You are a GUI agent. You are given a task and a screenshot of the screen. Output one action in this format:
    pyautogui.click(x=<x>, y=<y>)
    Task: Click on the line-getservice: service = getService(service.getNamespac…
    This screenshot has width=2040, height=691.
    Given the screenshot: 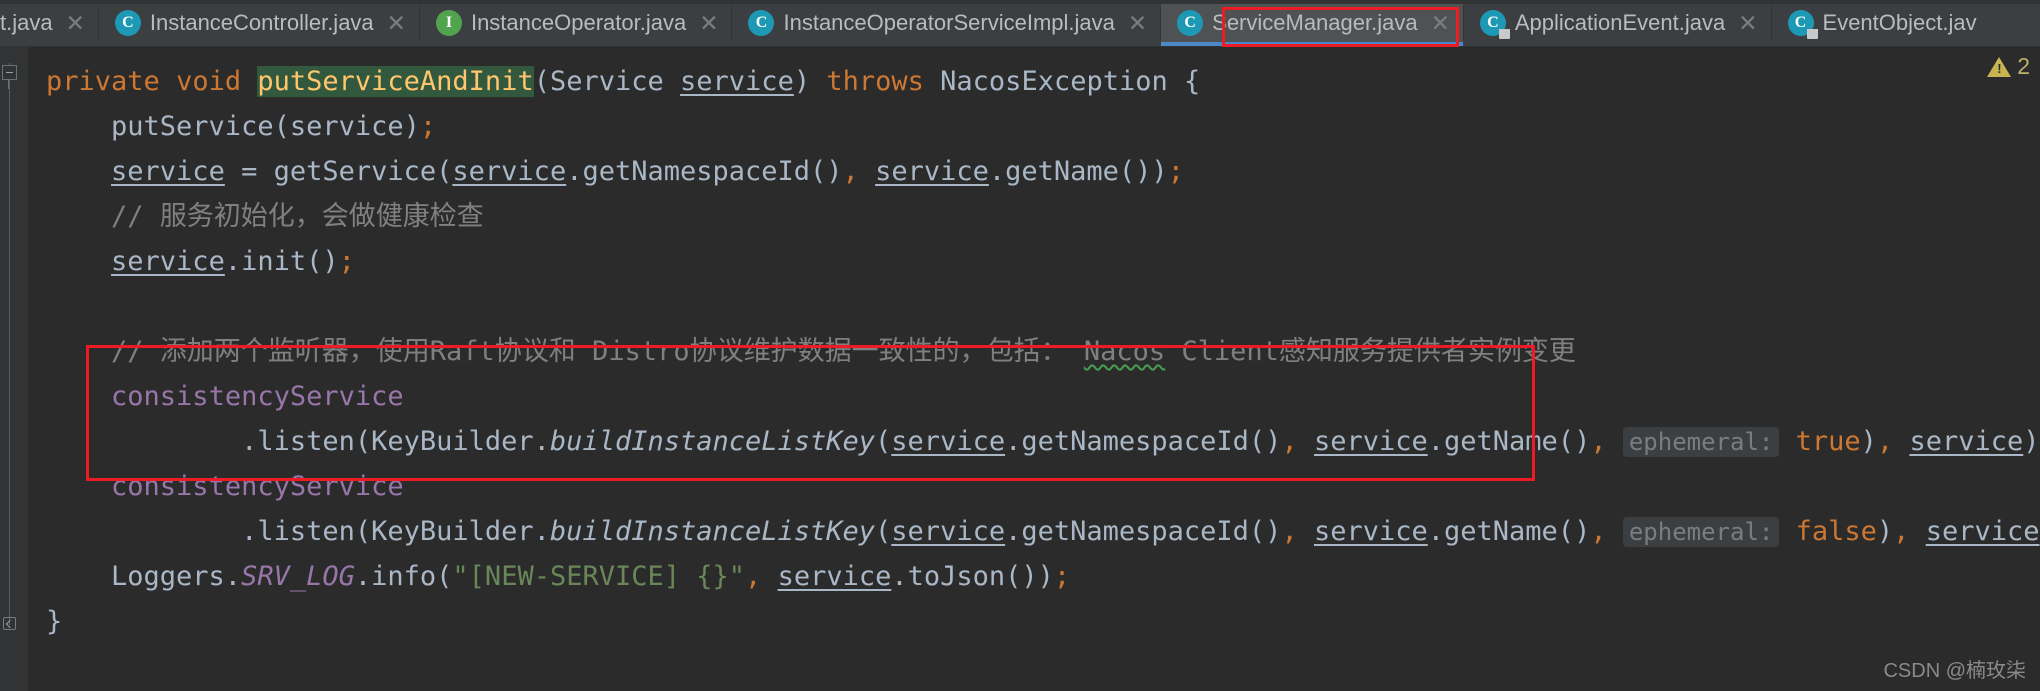 What is the action you would take?
    pyautogui.click(x=1034, y=171)
    